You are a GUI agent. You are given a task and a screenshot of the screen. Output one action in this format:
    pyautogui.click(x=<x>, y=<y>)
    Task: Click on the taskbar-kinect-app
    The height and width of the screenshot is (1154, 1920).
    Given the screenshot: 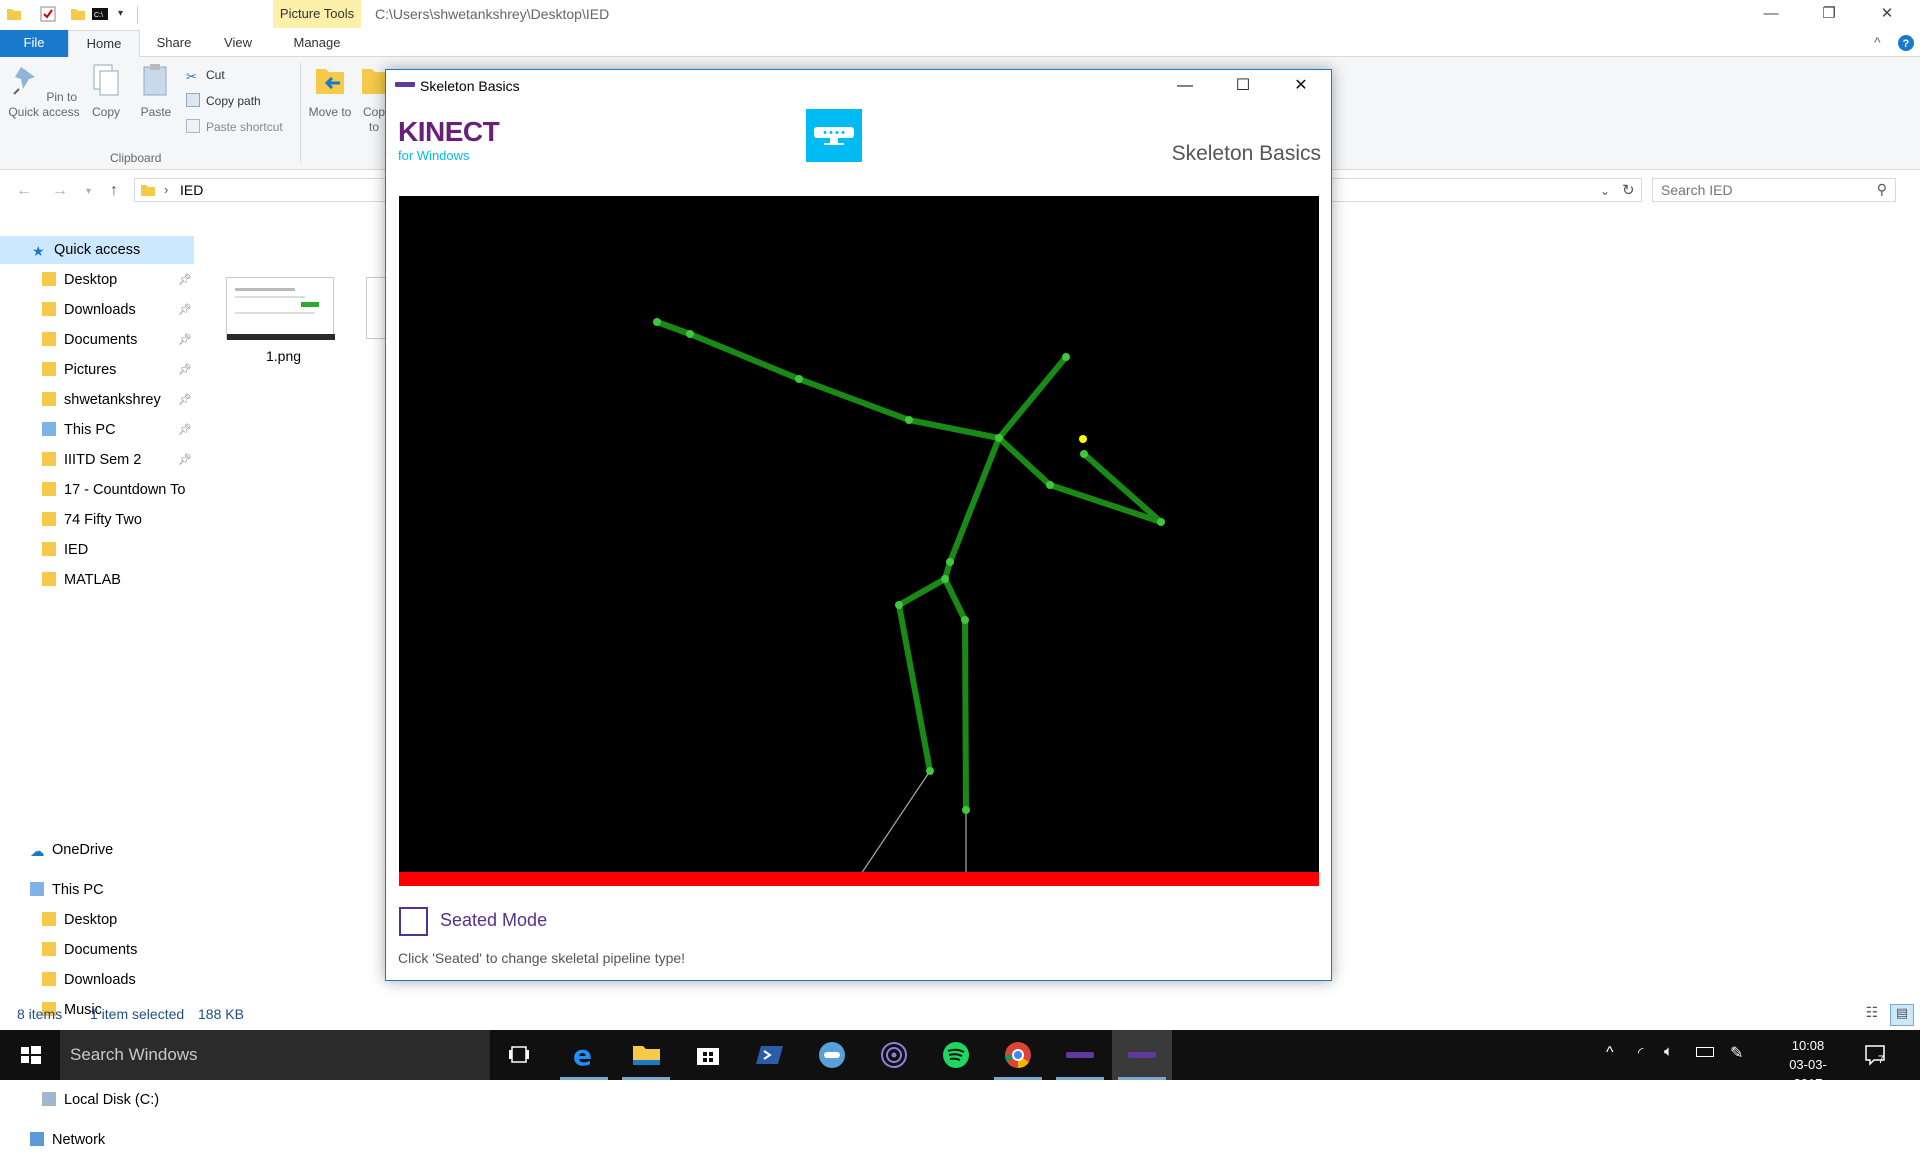 What is the action you would take?
    pyautogui.click(x=1080, y=1055)
    